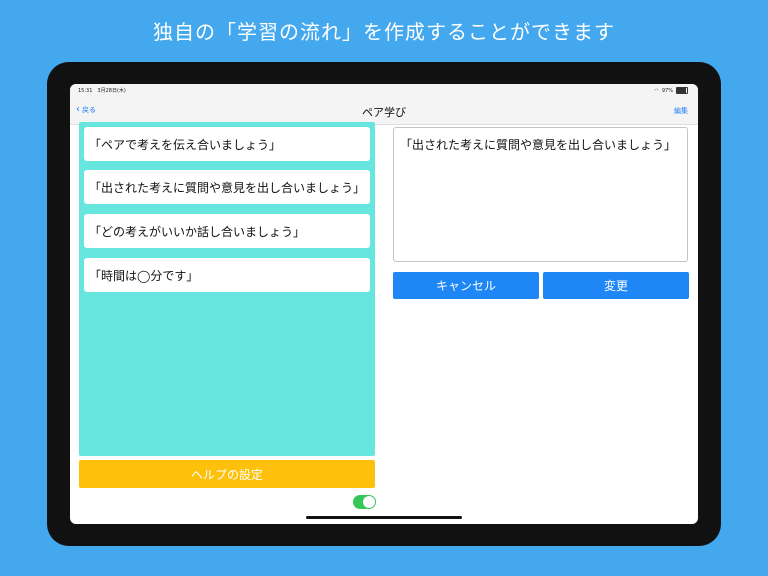 Image resolution: width=768 pixels, height=576 pixels. Describe the element at coordinates (384, 91) in the screenshot. I see `status-bar: 15:31 3月28日(木) ◠ 97%` at that location.